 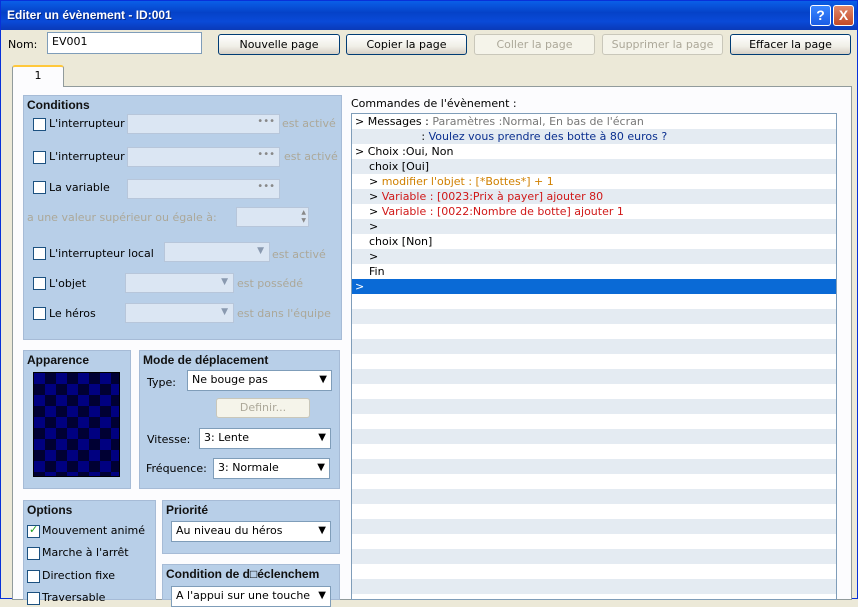 What do you see at coordinates (594, 241) in the screenshot?
I see `command-row: choix [Non]` at bounding box center [594, 241].